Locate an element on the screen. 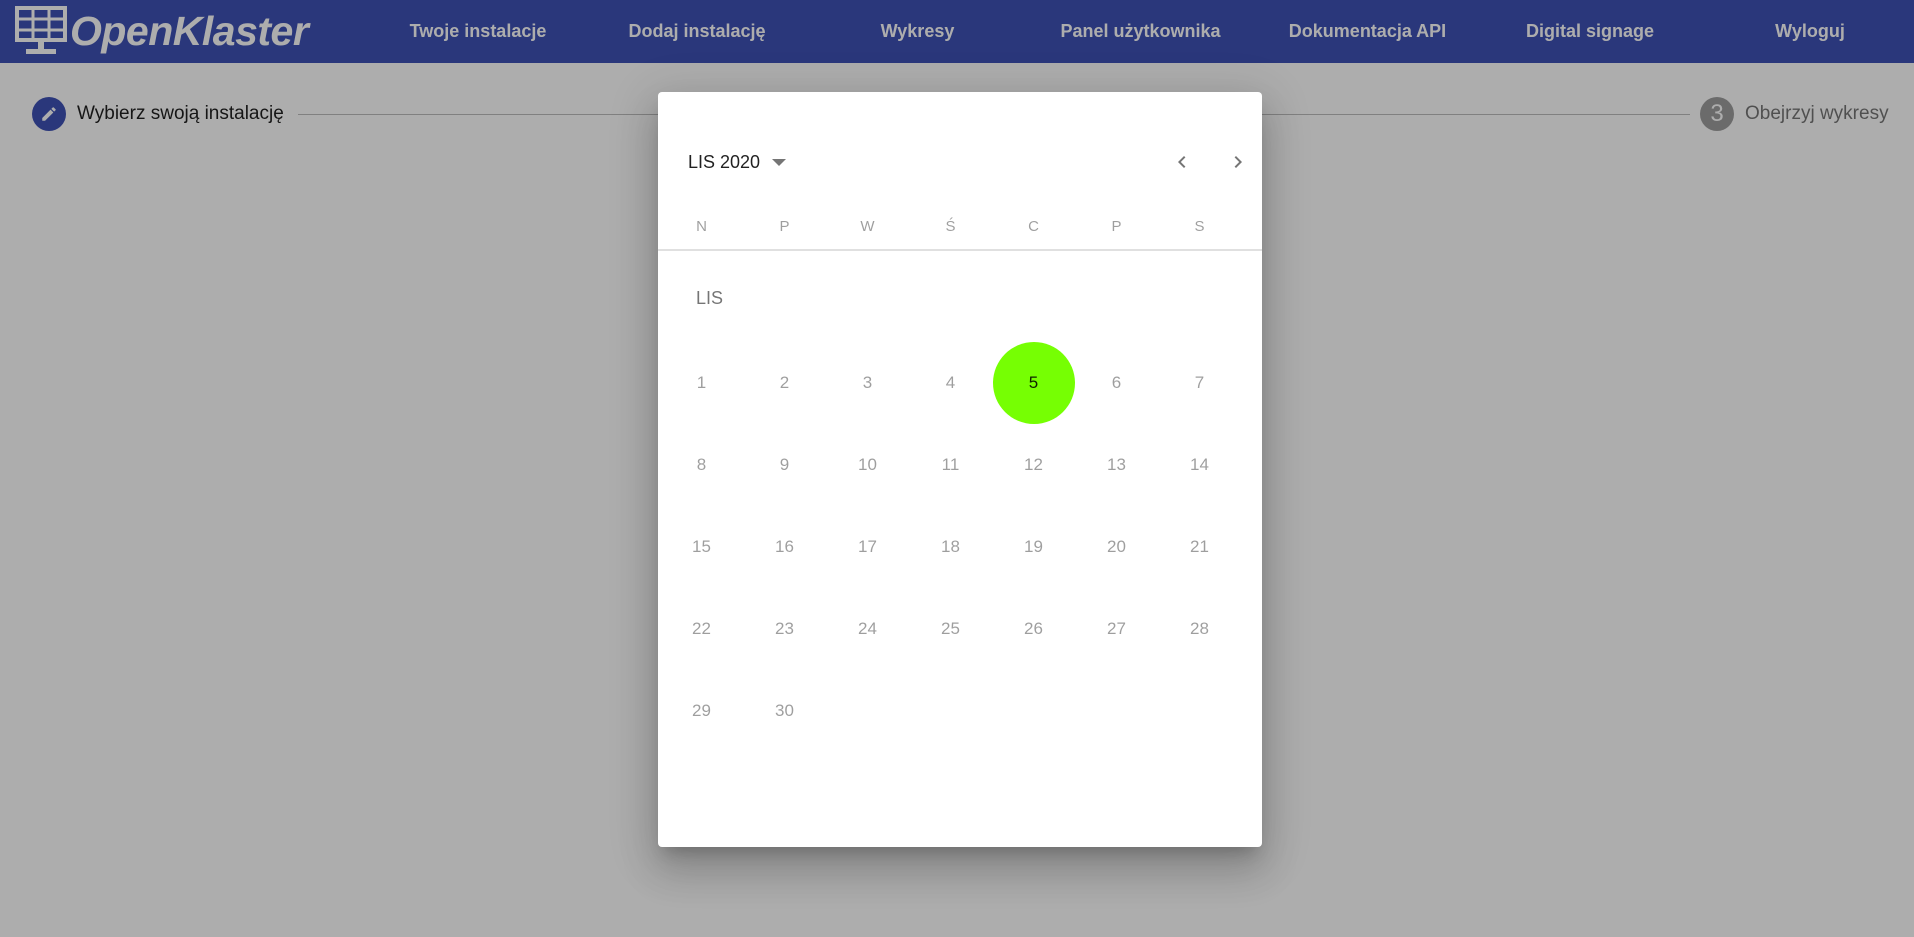  calendar-day: 9 is located at coordinates (784, 465).